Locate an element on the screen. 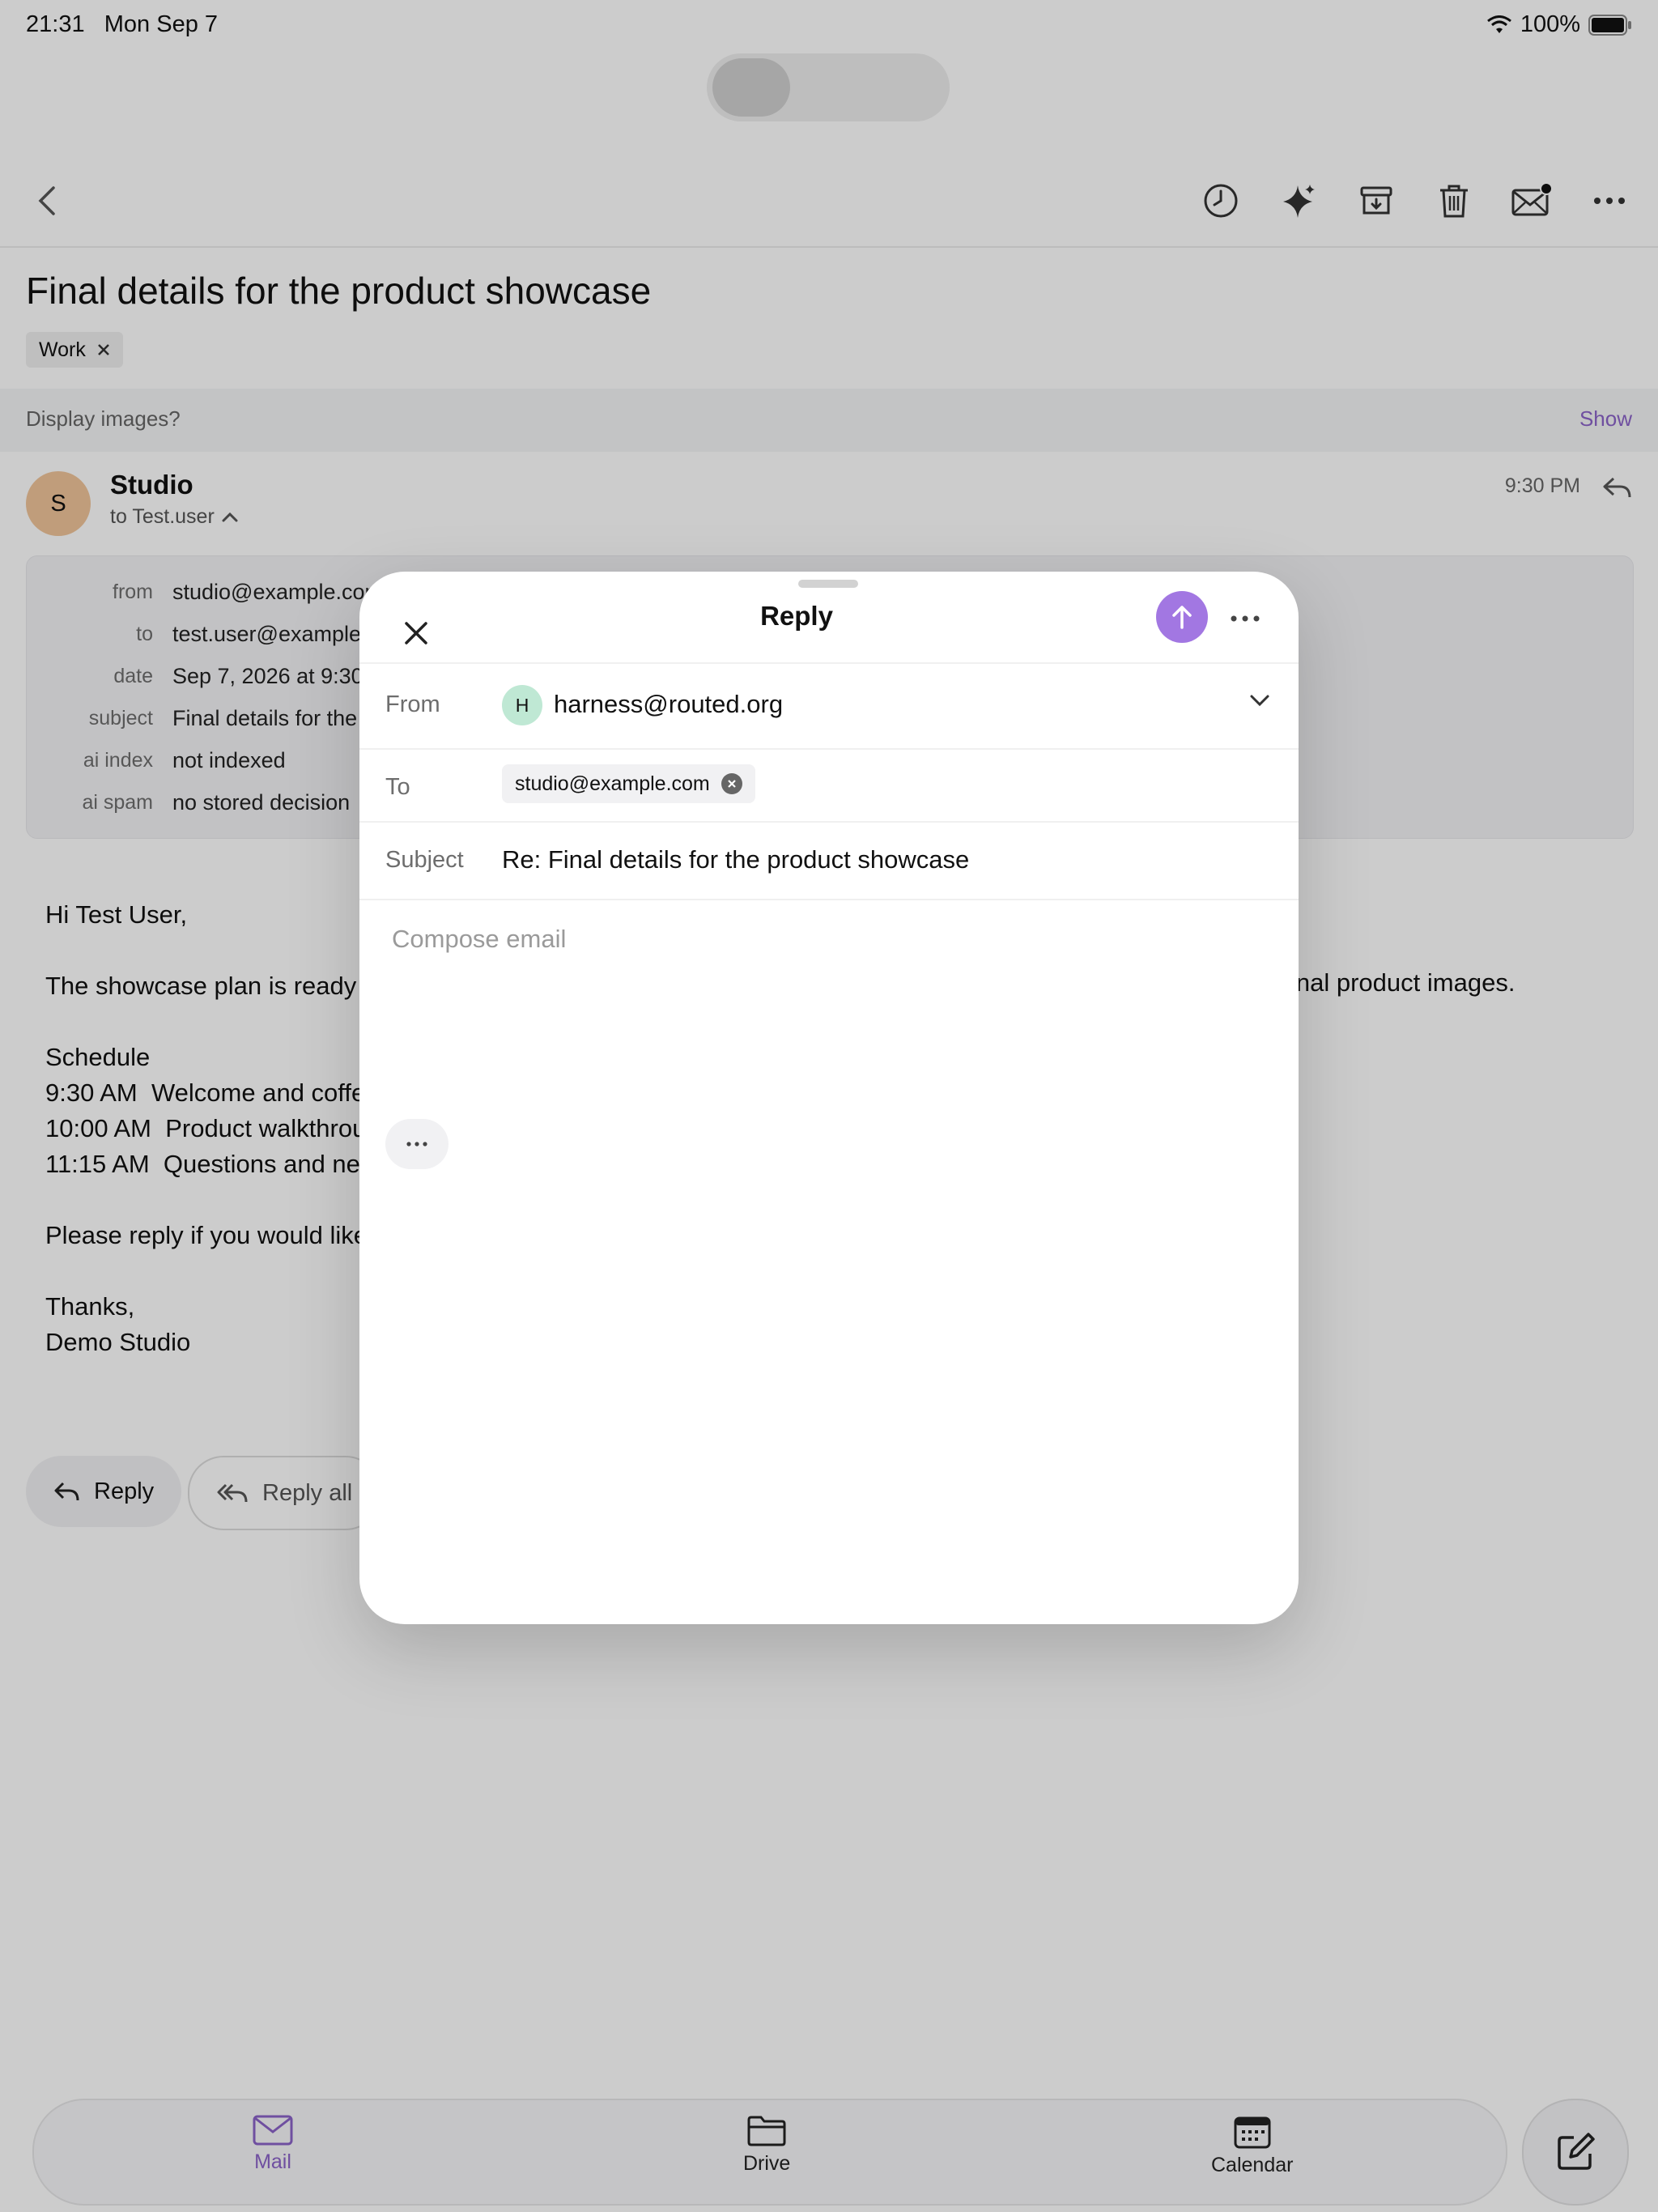  compose-body-field is located at coordinates (829, 1006).